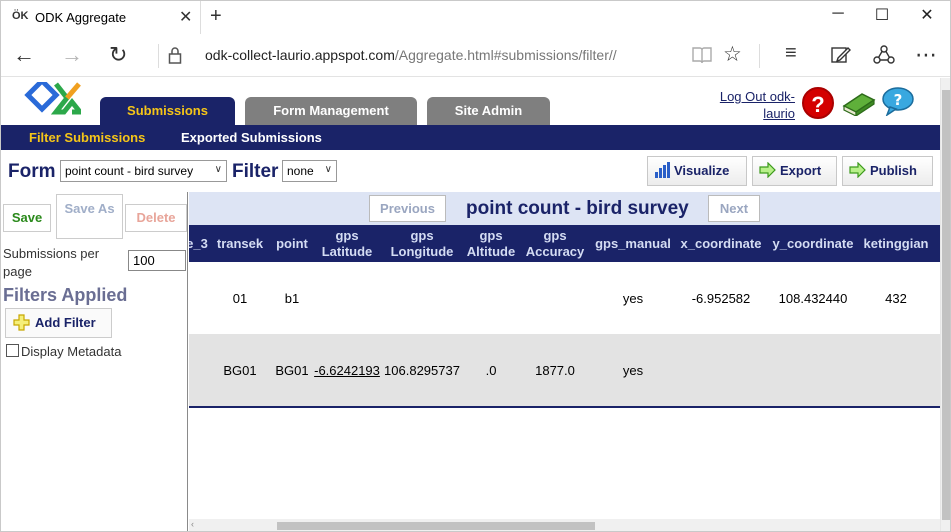 The width and height of the screenshot is (951, 532). I want to click on form-label: Form, so click(32, 171).